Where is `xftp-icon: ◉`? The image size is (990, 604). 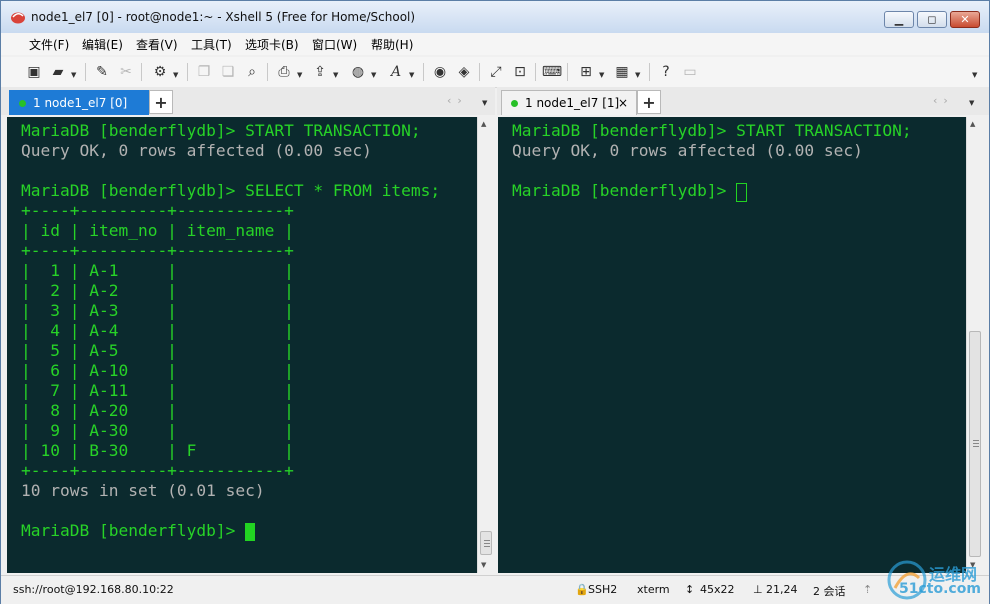 xftp-icon: ◉ is located at coordinates (440, 72).